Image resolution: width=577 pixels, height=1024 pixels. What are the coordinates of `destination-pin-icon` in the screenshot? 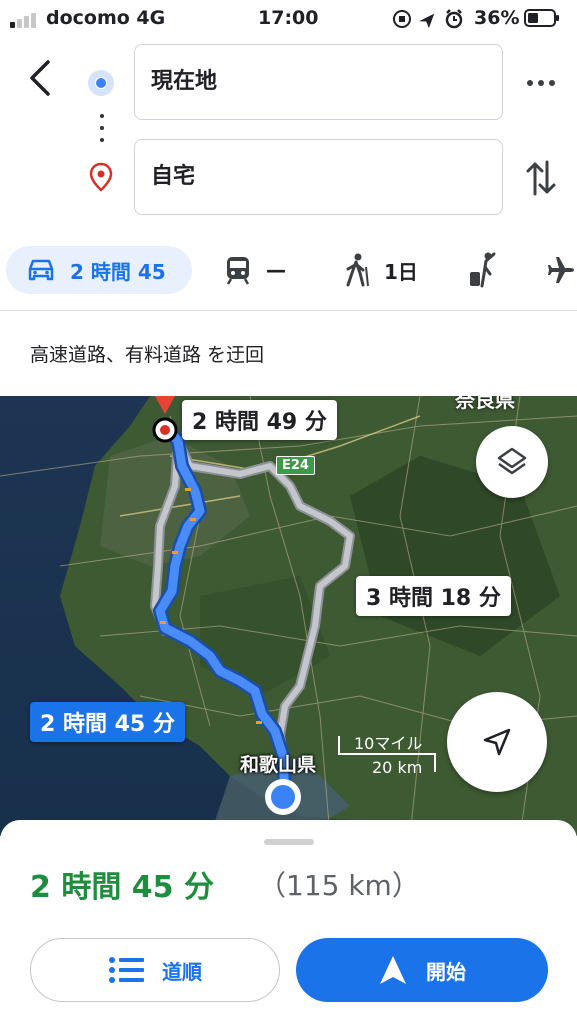 It's located at (101, 177).